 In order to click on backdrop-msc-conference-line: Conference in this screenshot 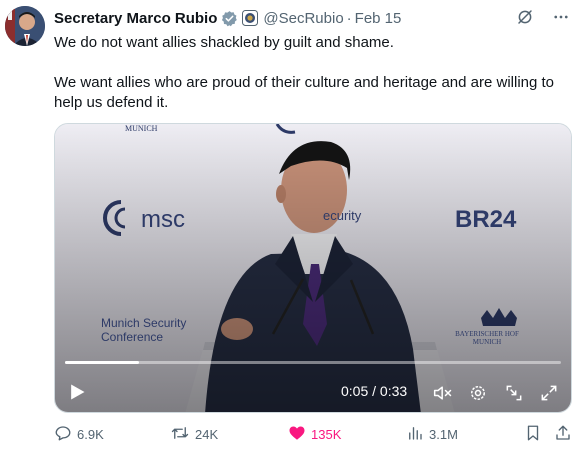, I will do `click(132, 337)`.